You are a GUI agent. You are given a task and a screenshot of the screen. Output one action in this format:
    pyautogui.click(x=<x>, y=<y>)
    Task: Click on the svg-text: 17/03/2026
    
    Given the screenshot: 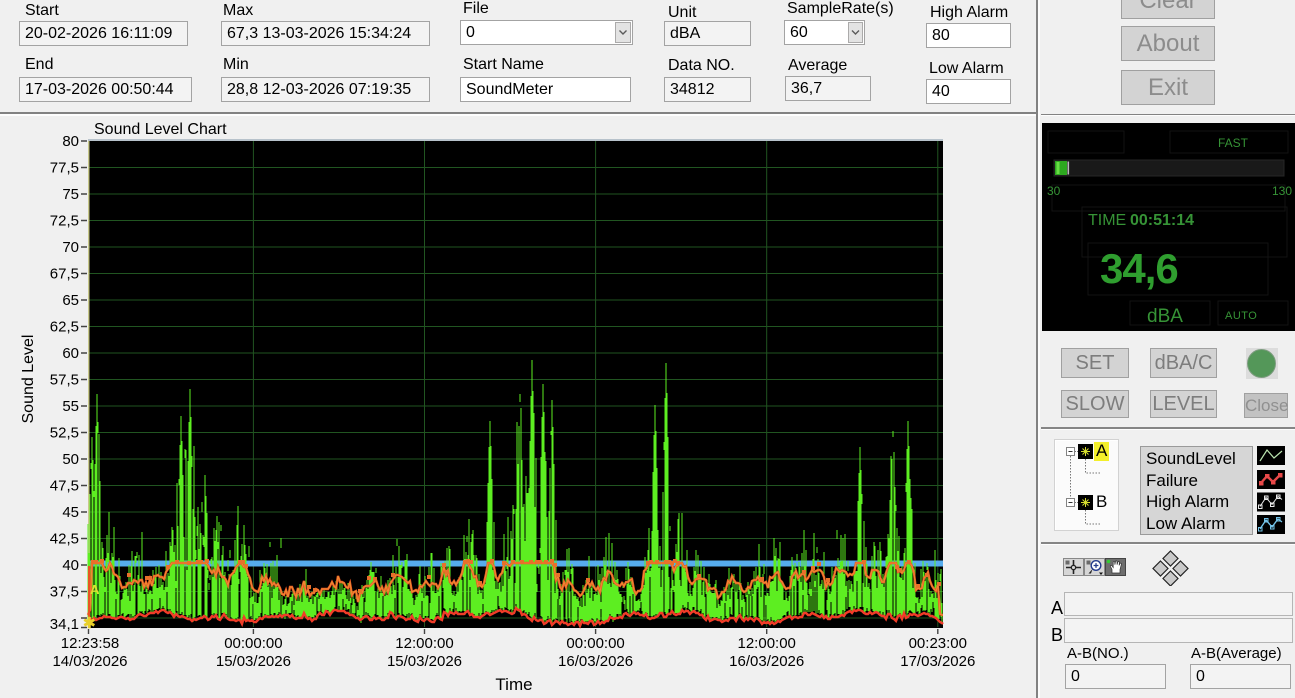 What is the action you would take?
    pyautogui.click(x=937, y=661)
    